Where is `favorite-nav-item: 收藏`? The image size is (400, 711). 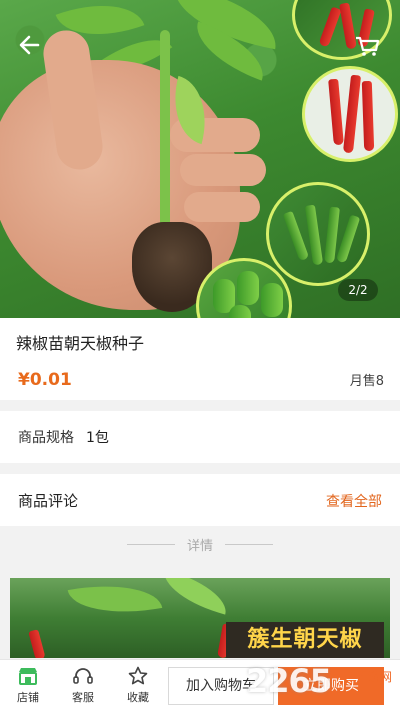
favorite-nav-item: 收藏 is located at coordinates (138, 687).